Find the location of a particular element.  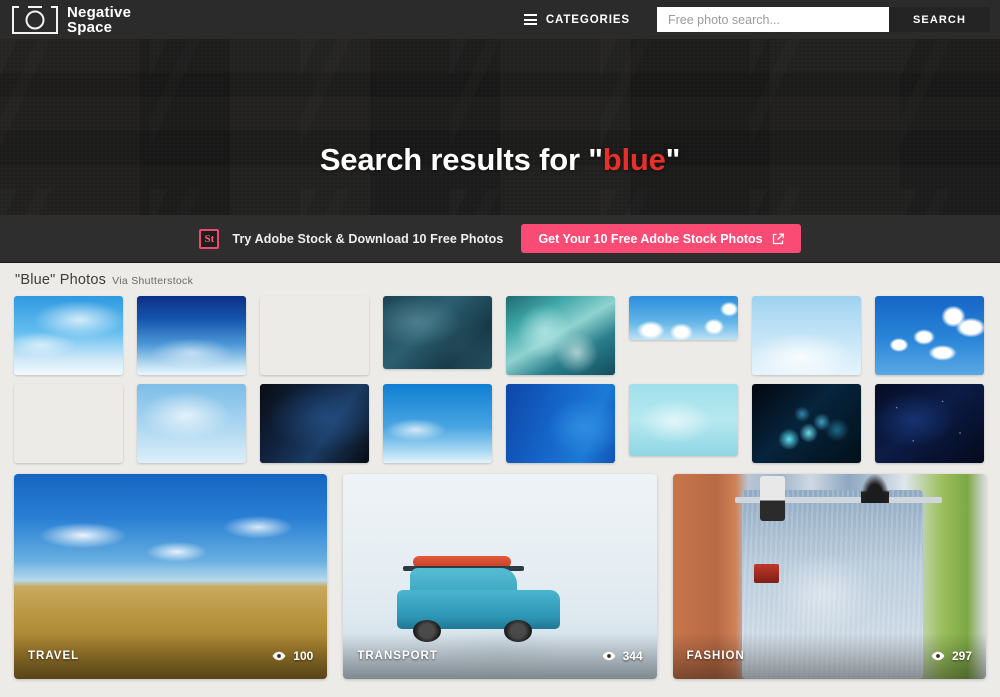

thumbnail-dark-blue-night-sky is located at coordinates (929, 423).